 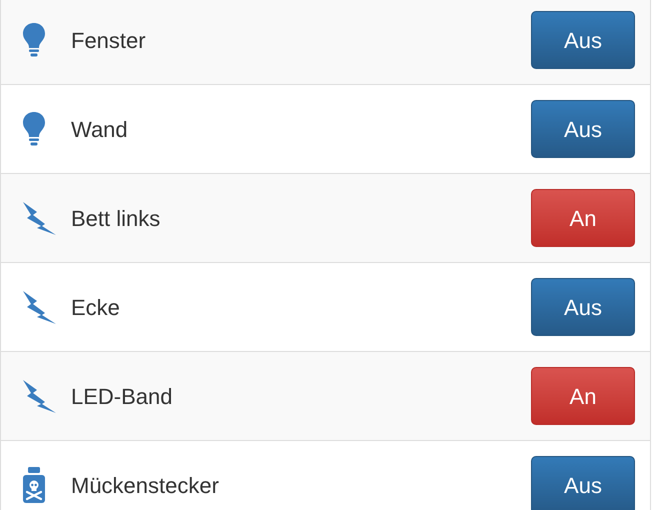 I want to click on device-name: Ecke, so click(x=96, y=308).